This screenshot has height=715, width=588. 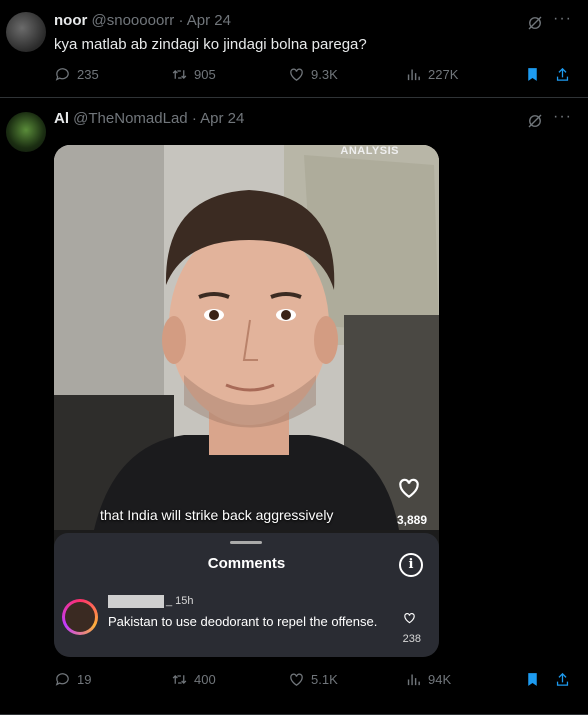 What do you see at coordinates (84, 679) in the screenshot?
I see `reply-count: 19` at bounding box center [84, 679].